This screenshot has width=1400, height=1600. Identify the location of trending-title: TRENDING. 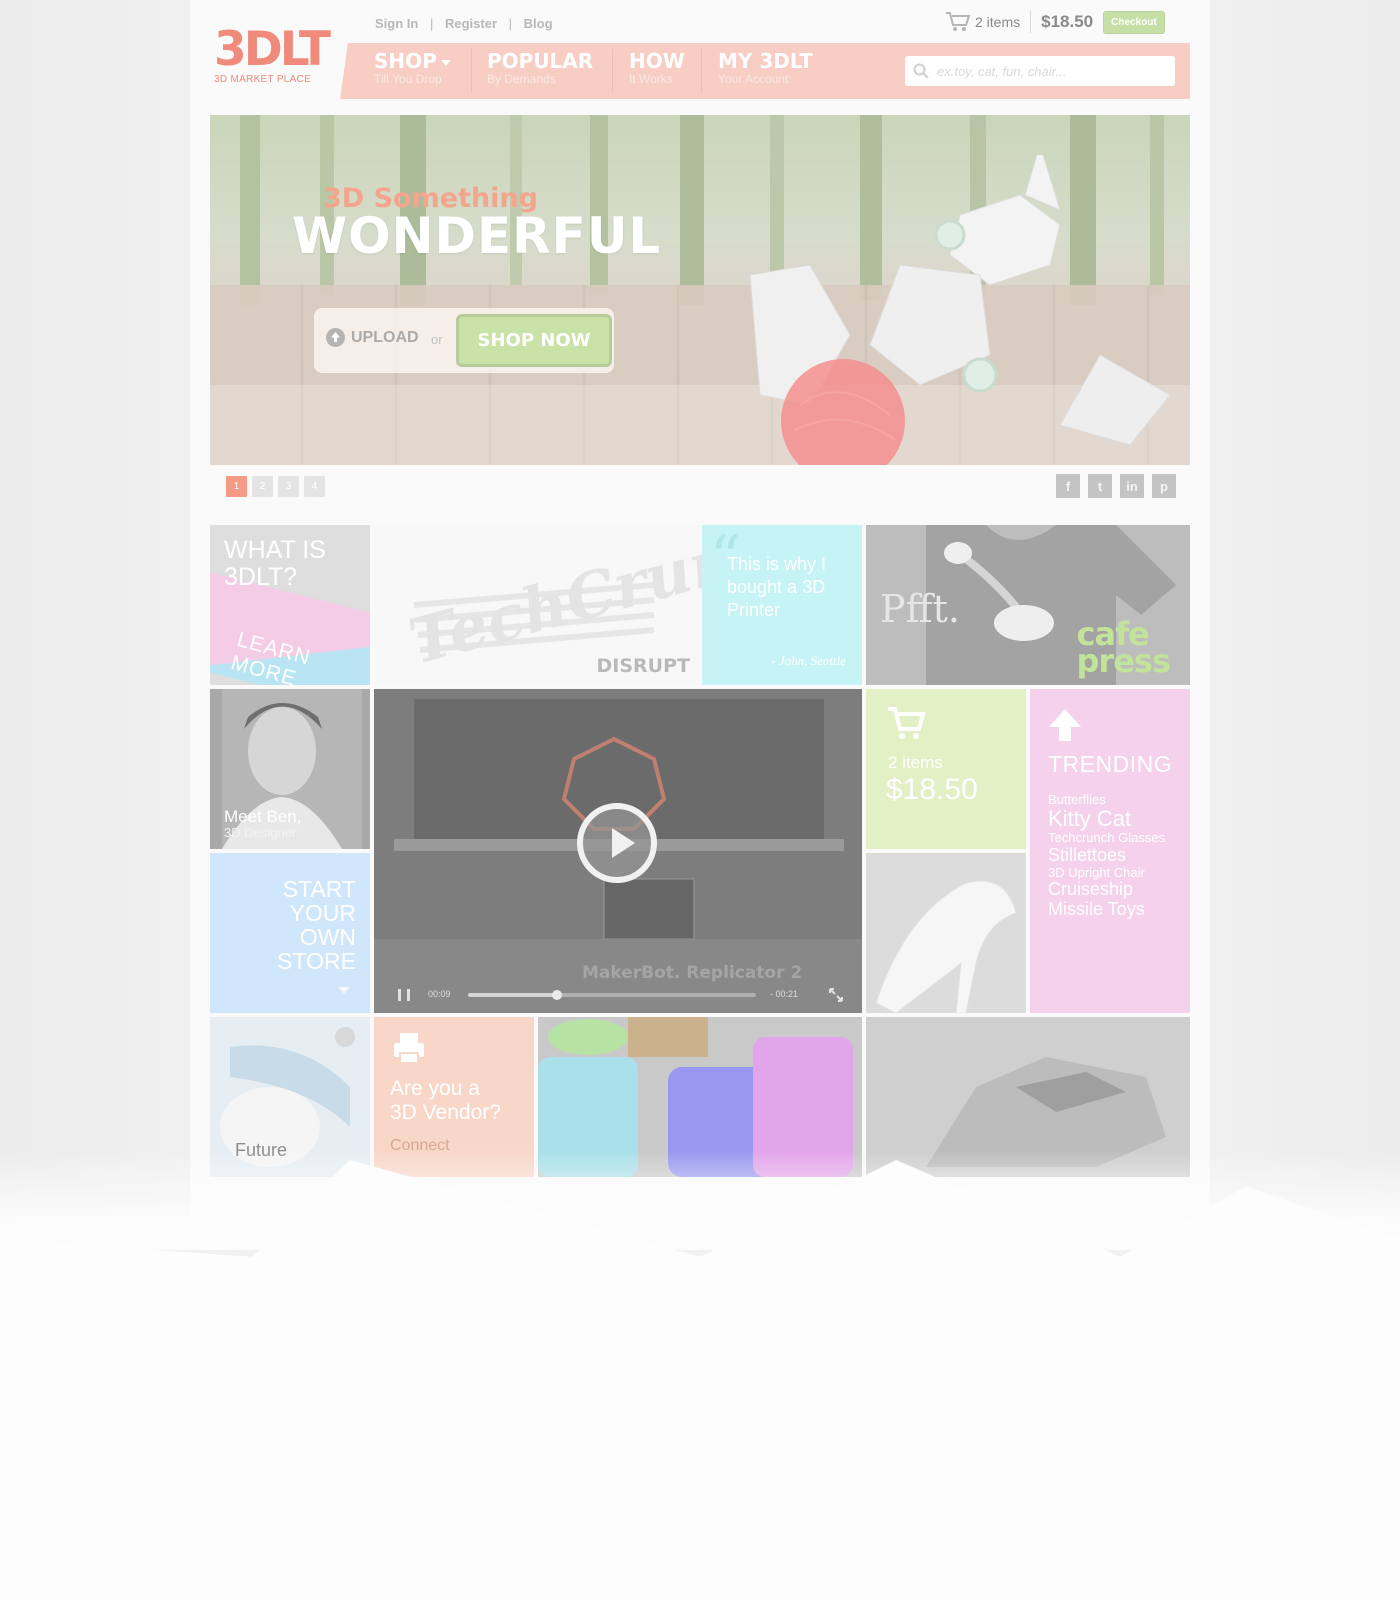
(1110, 764).